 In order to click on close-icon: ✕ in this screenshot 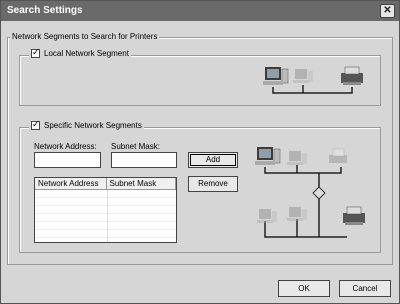, I will do `click(387, 10)`.